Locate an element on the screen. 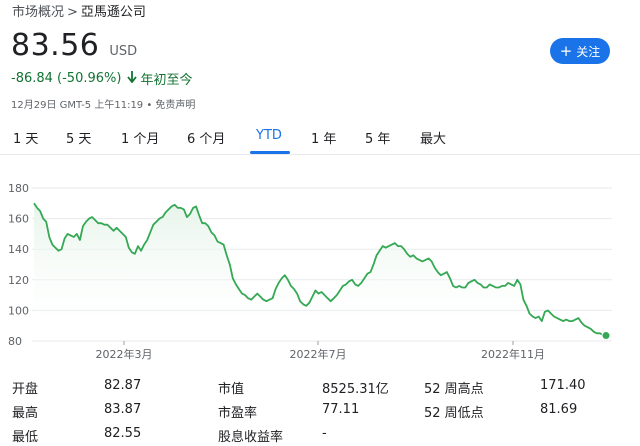  y-tick-label: 100 is located at coordinates (18, 310).